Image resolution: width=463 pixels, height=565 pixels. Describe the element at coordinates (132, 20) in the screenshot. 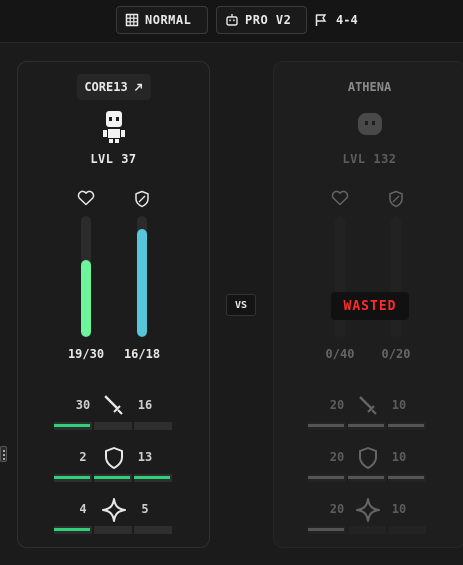

I see `grid-icon` at that location.